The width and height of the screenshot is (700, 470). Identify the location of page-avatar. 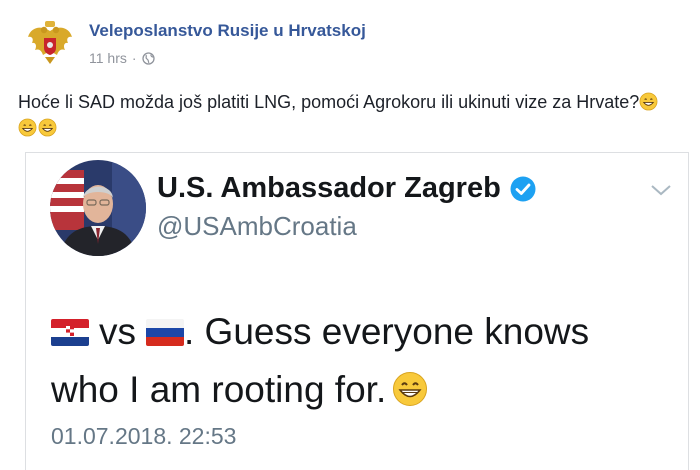
(50, 44).